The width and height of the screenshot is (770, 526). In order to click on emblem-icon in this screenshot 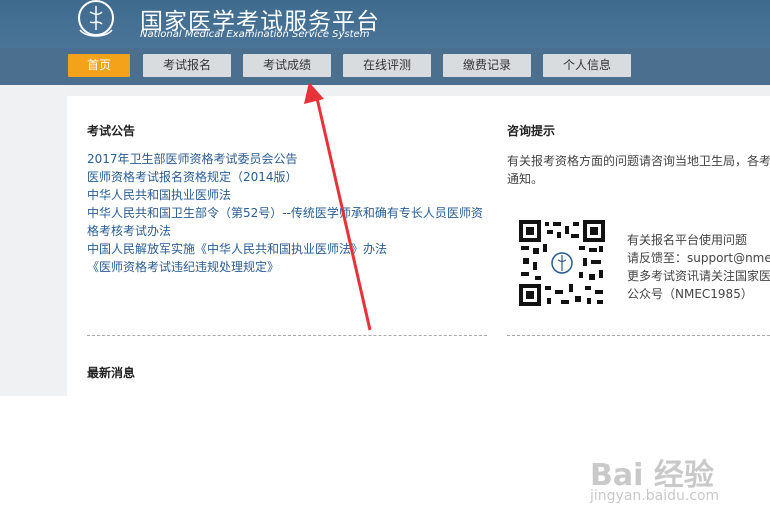, I will do `click(96, 18)`.